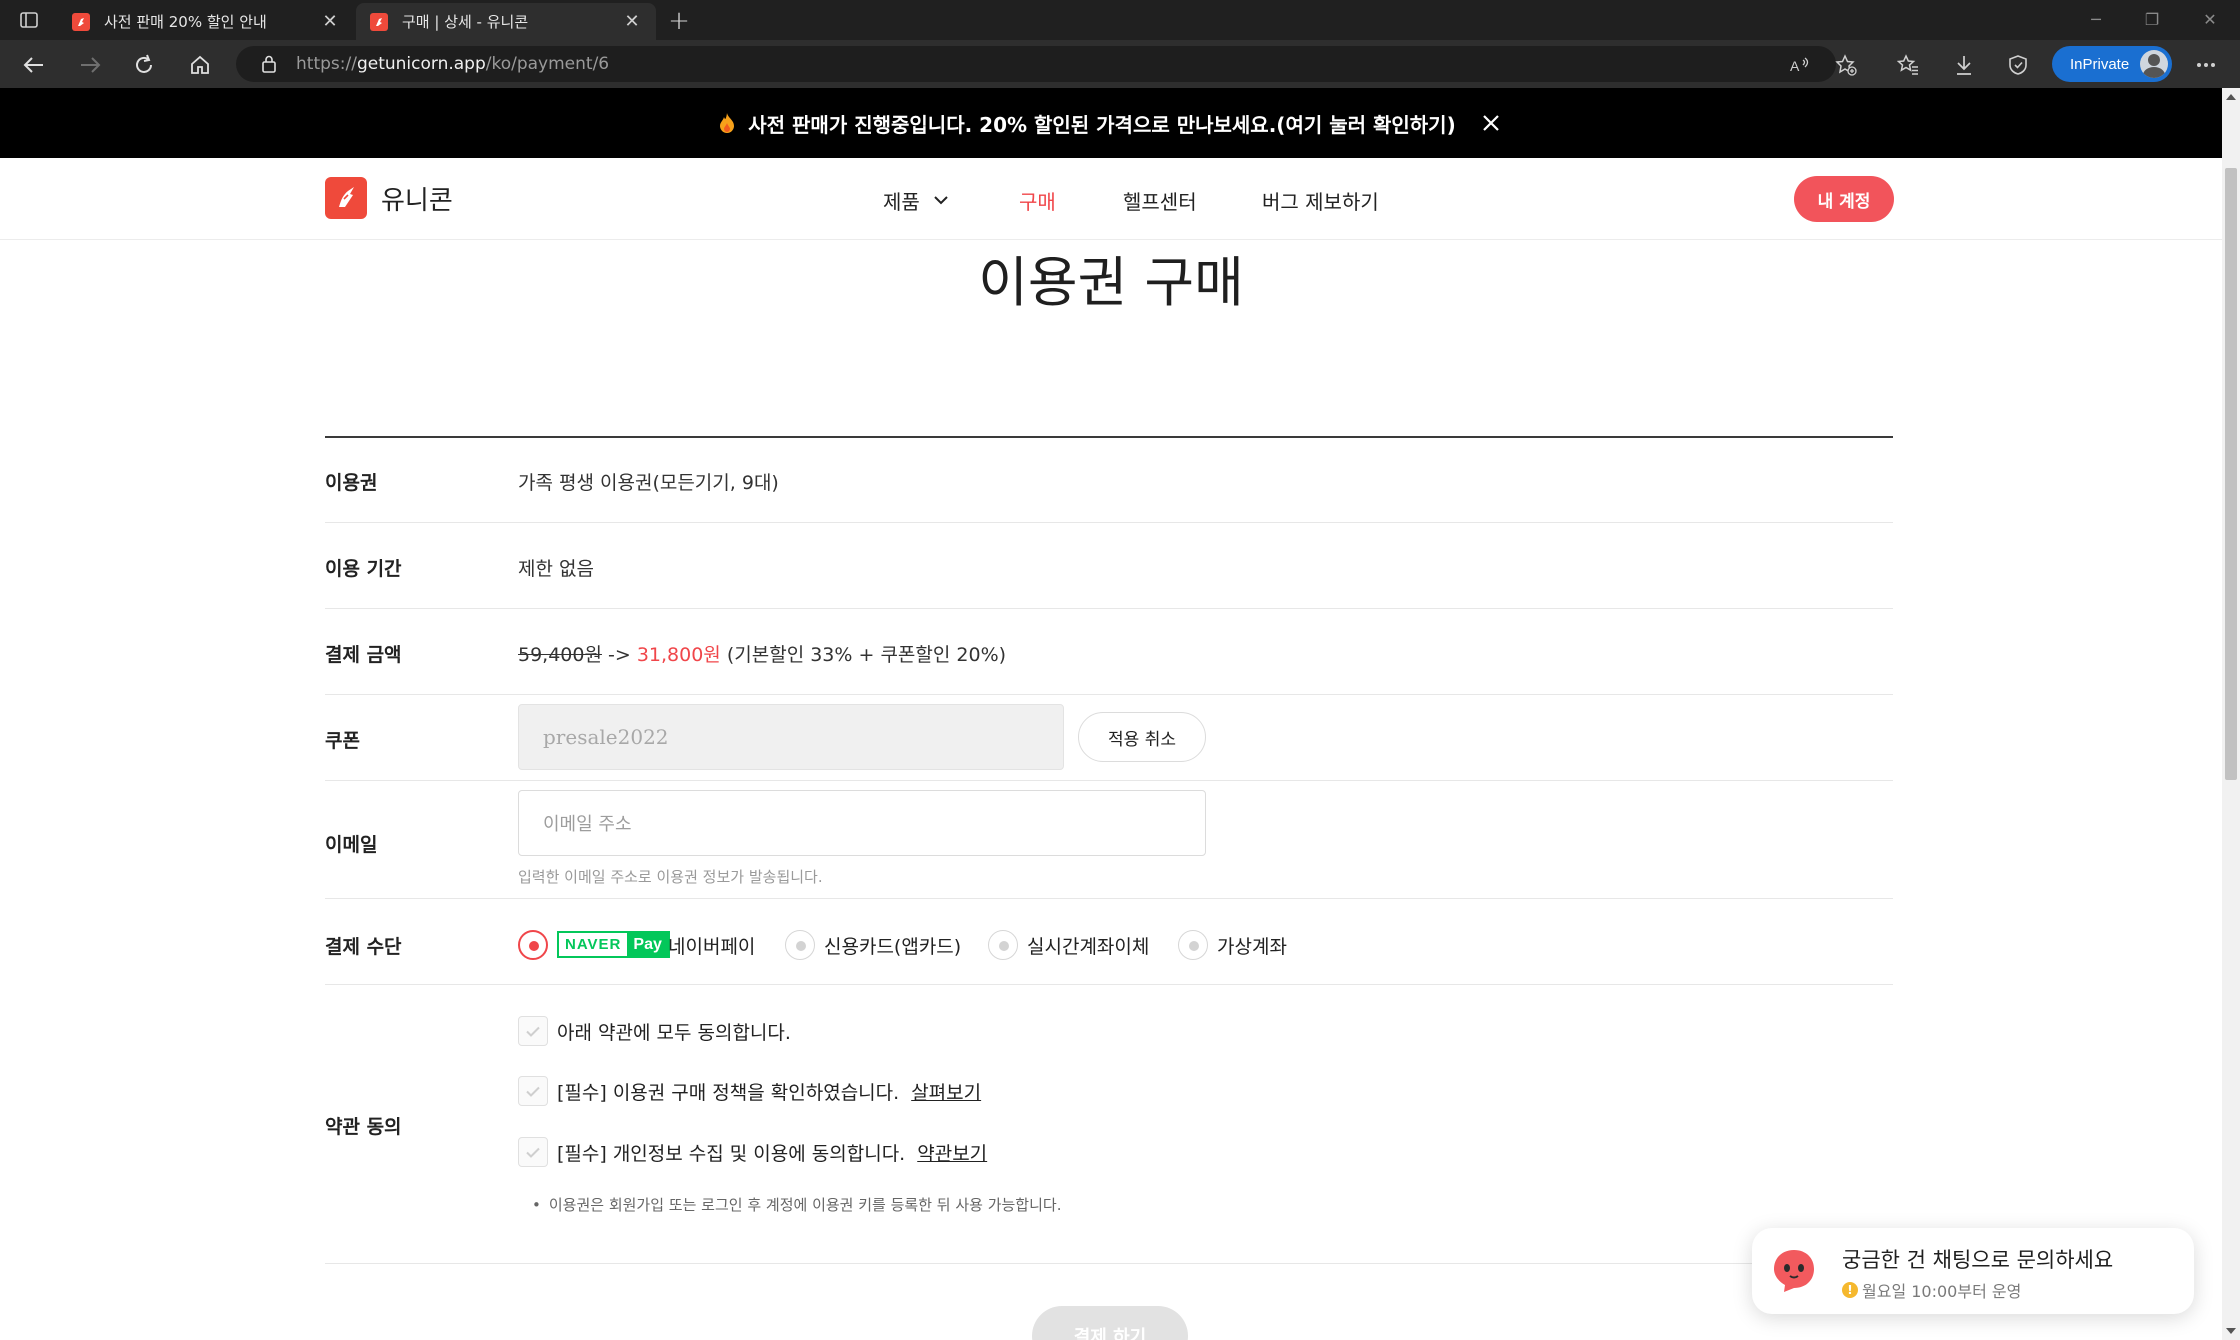 This screenshot has width=2240, height=1340. Describe the element at coordinates (185, 22) in the screenshot. I see `tab-title: 사전 판매 20% 할인 안내` at that location.